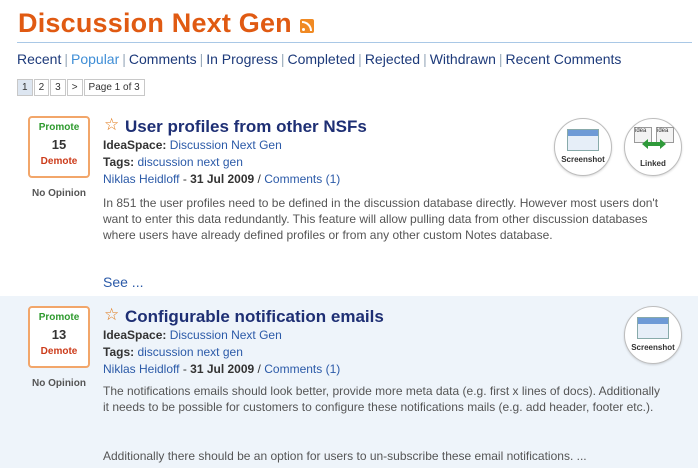 The width and height of the screenshot is (698, 468). I want to click on linked-attachment: idea idea Linked, so click(653, 147).